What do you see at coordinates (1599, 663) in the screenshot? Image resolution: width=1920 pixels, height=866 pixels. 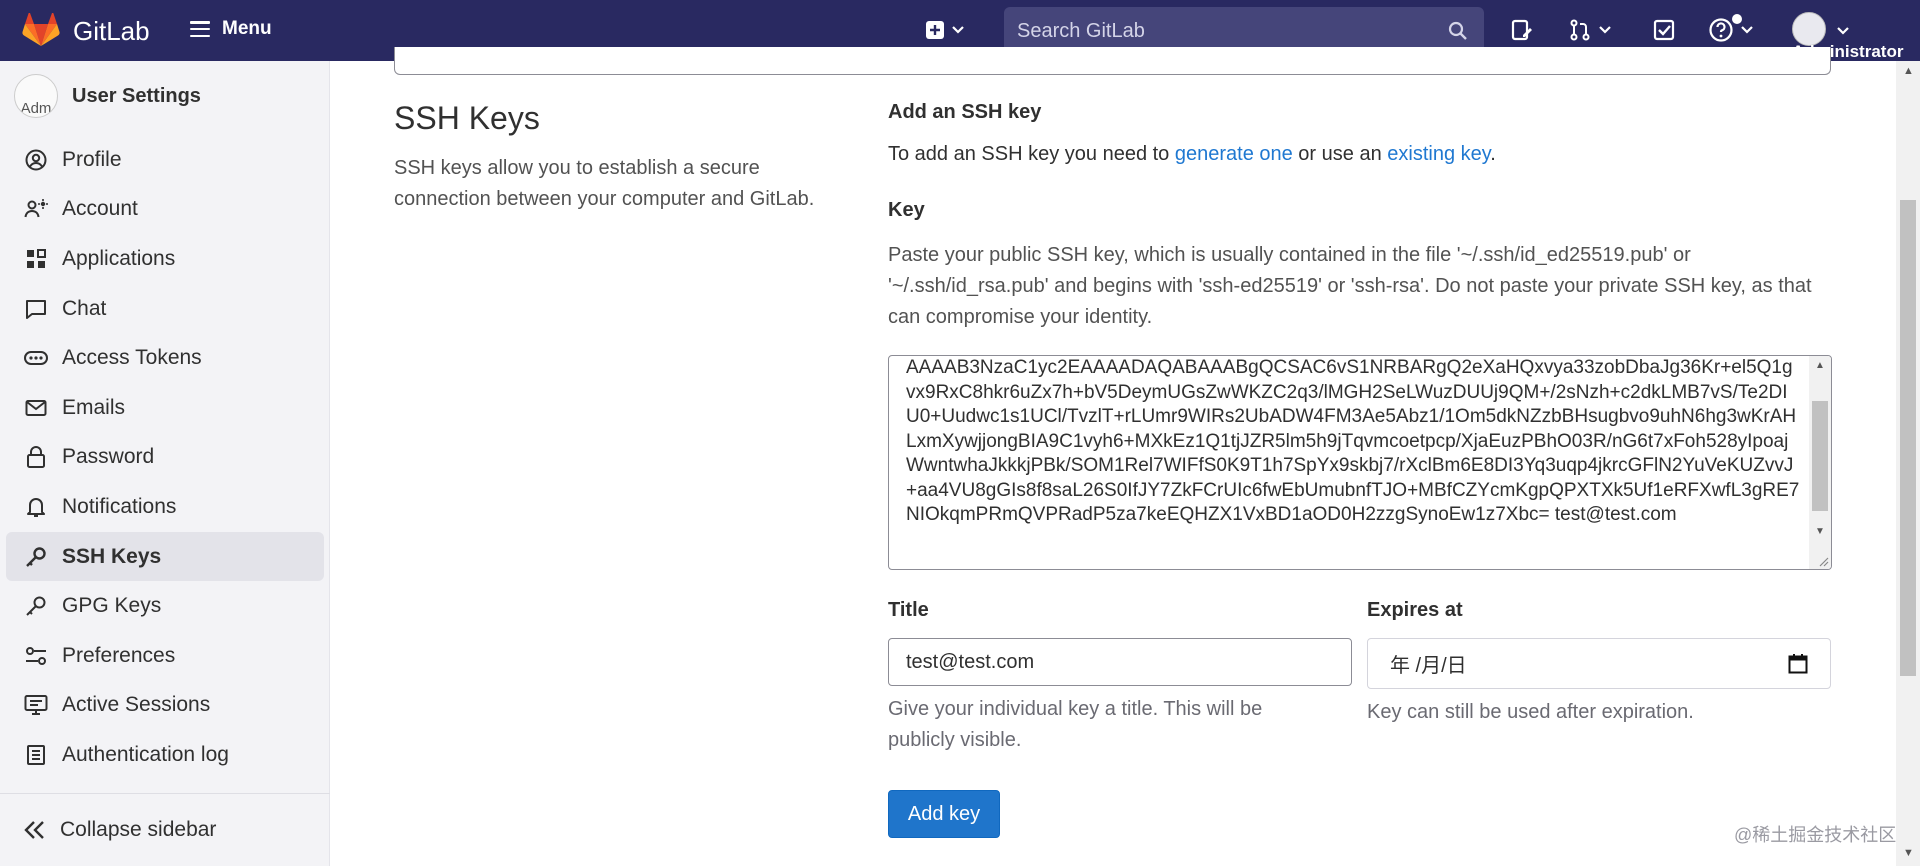 I see `expires-at-date-input: 年 /月/日` at bounding box center [1599, 663].